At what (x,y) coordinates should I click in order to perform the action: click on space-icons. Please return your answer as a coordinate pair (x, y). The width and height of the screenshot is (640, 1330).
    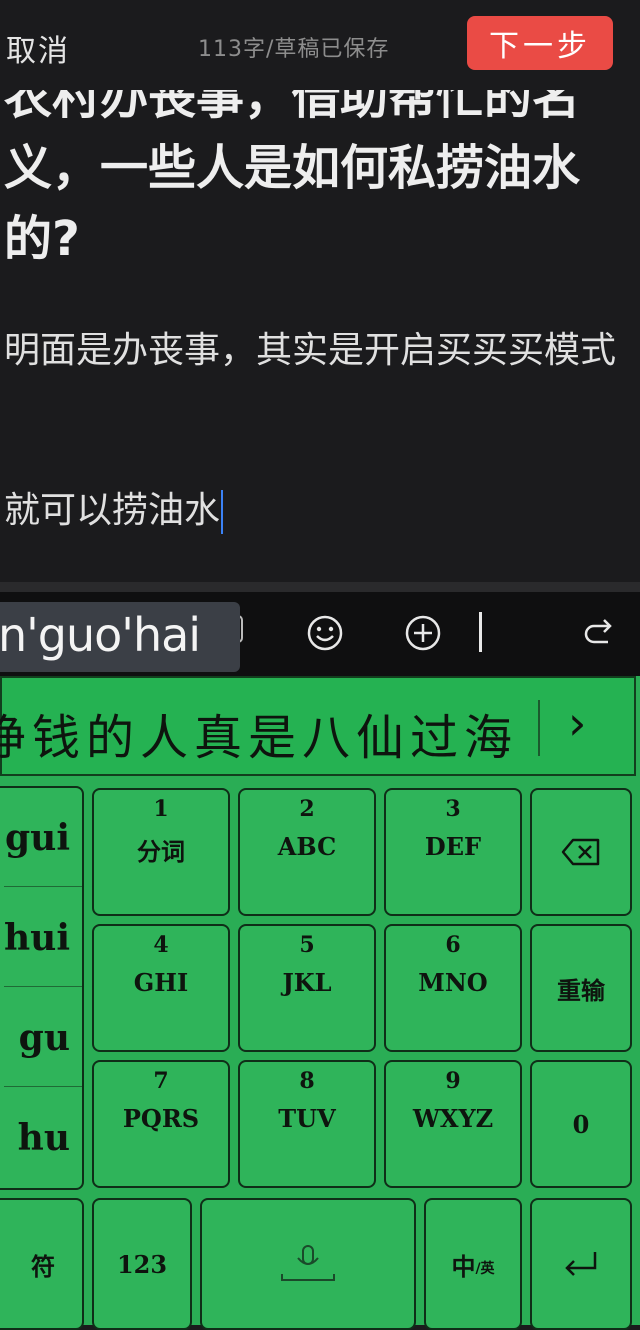
    Looking at the image, I should click on (308, 1264).